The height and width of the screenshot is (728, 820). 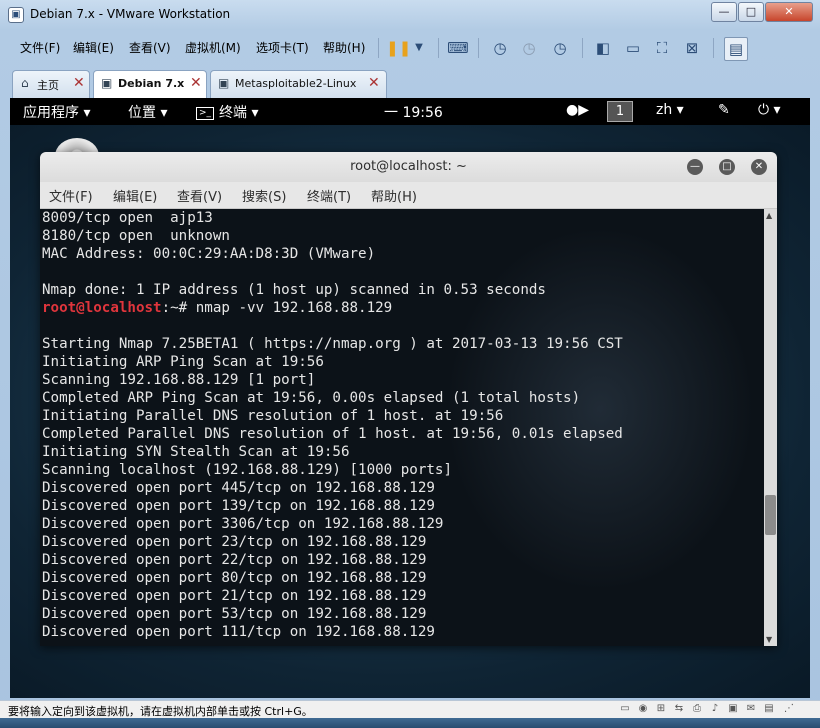 I want to click on scroll-down-icon: ▼, so click(x=769, y=639).